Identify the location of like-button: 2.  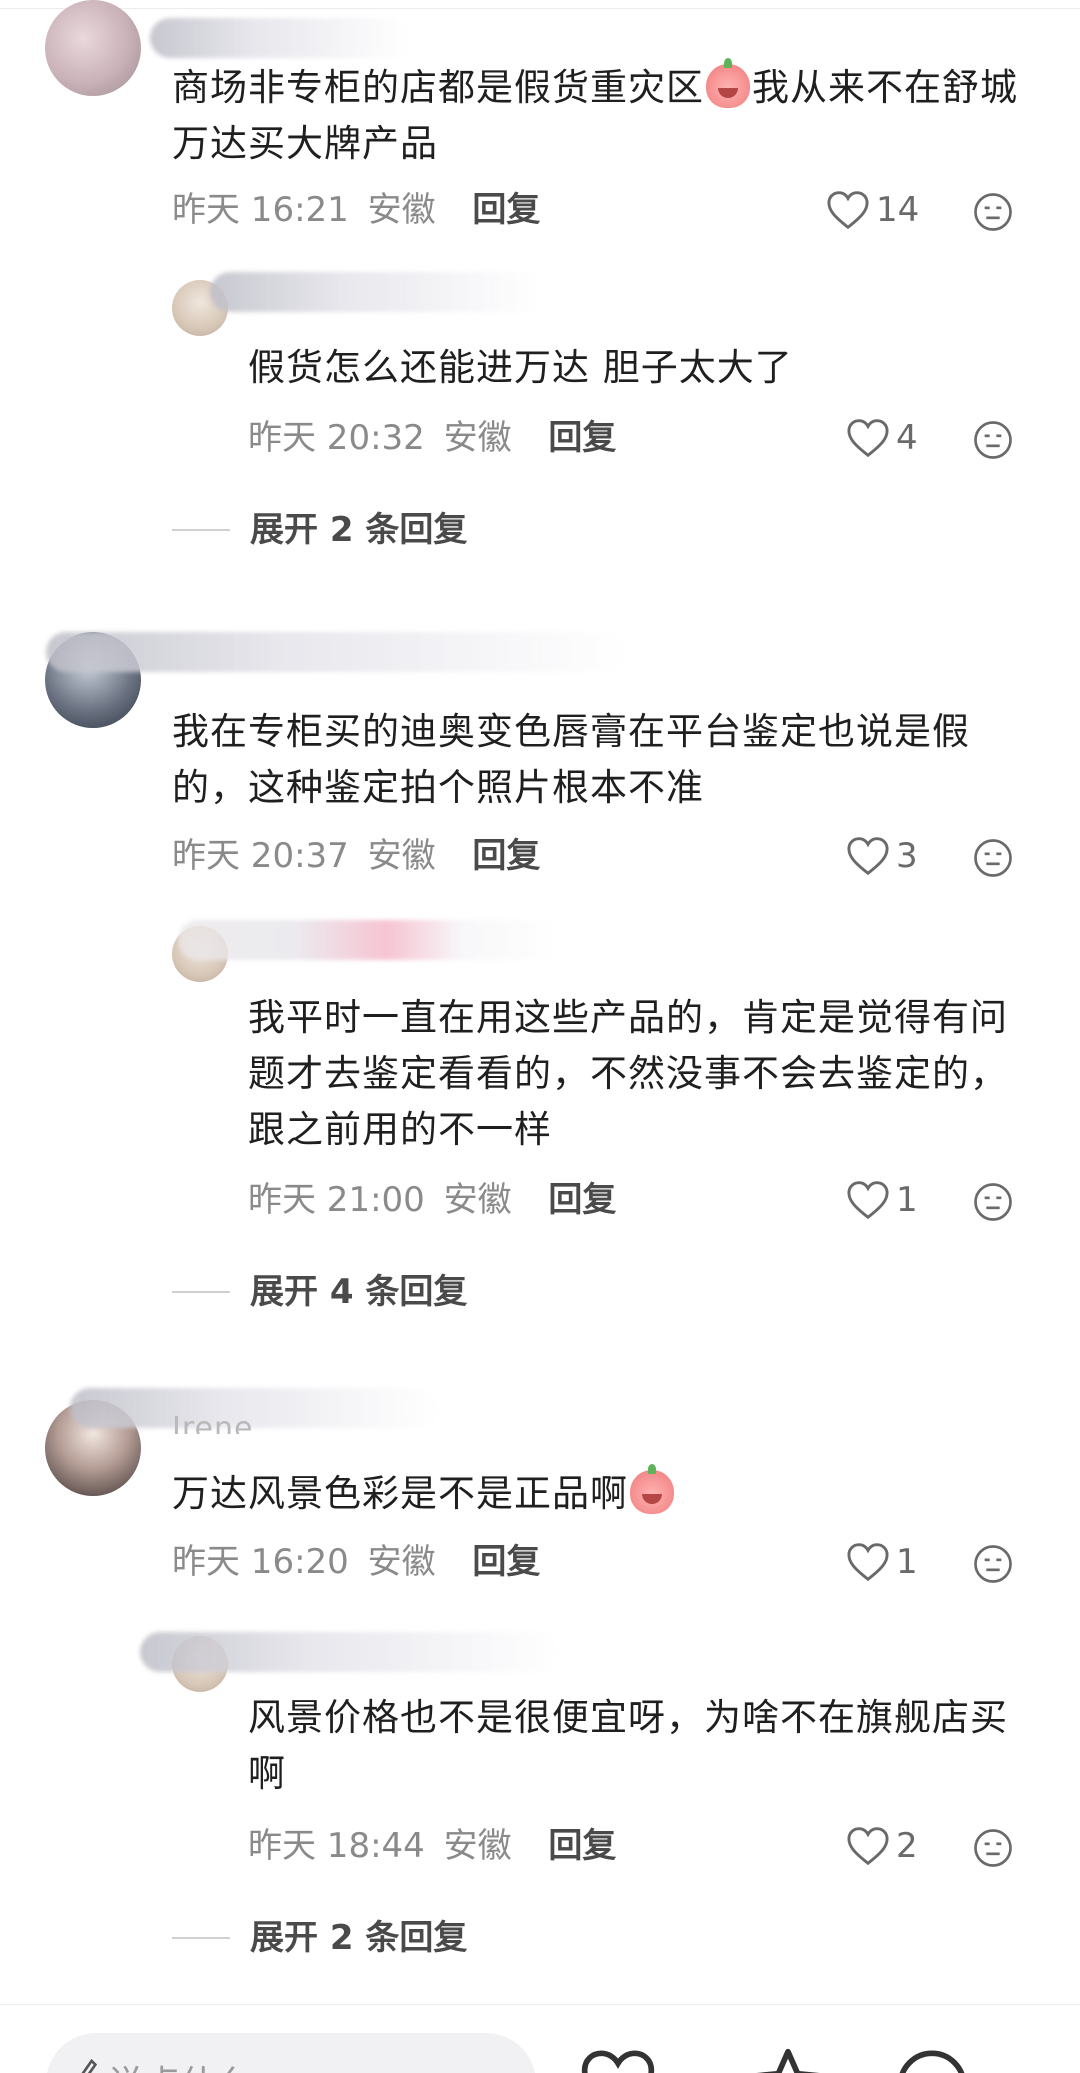
(882, 1846).